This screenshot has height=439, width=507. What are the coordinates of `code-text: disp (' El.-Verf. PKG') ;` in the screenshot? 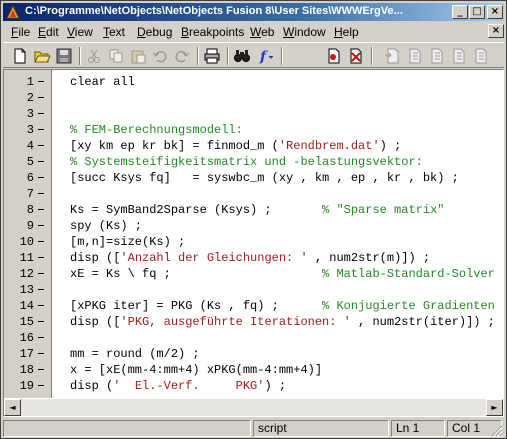 It's located at (178, 386).